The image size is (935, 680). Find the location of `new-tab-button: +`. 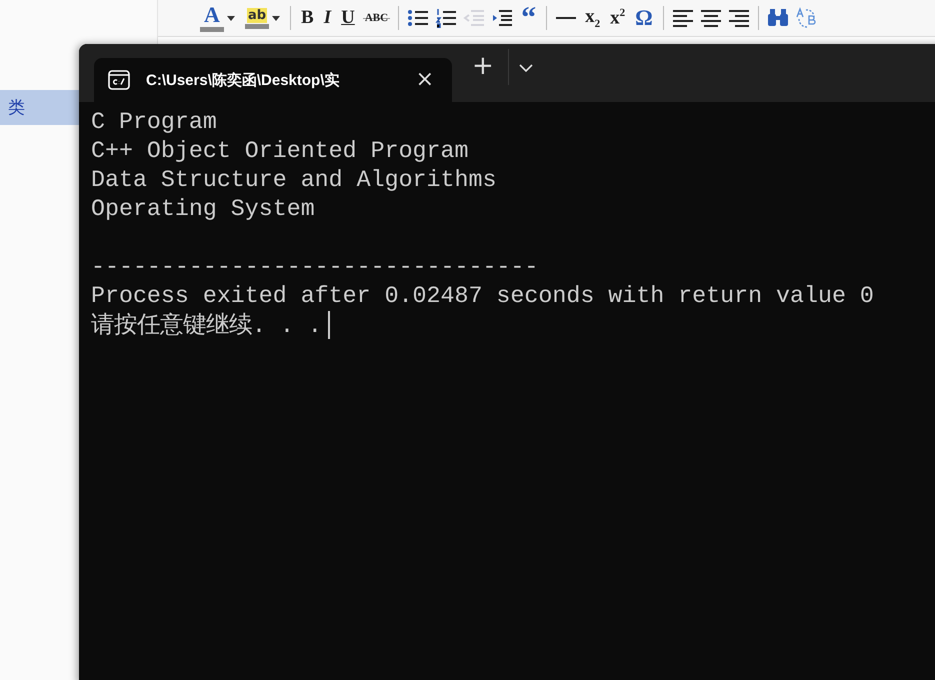

new-tab-button: + is located at coordinates (483, 66).